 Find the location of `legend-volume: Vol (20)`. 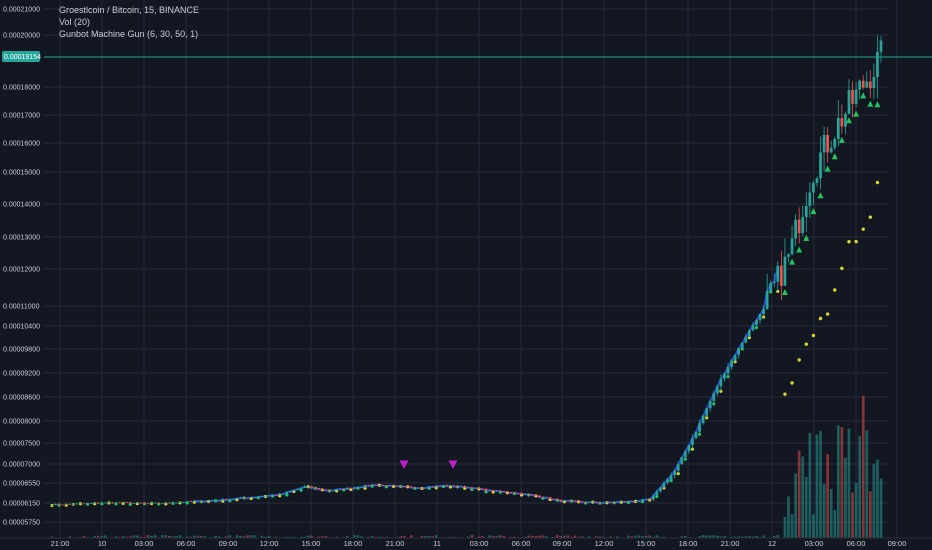

legend-volume: Vol (20) is located at coordinates (74, 22).